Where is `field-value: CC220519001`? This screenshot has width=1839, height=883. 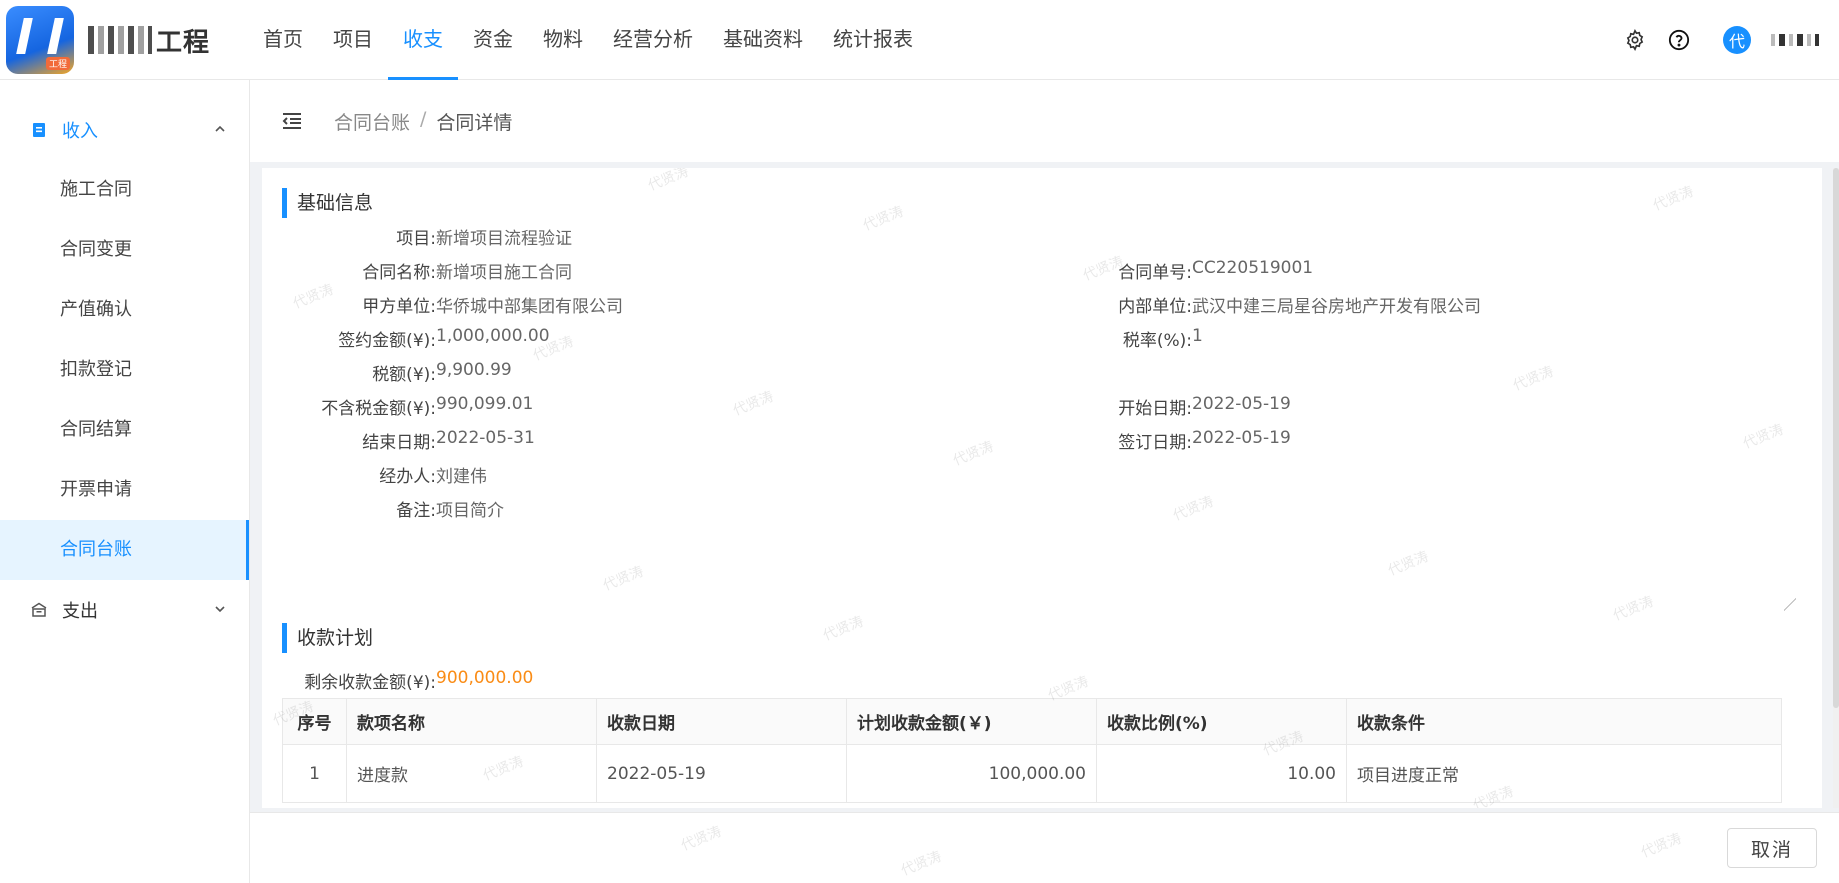 field-value: CC220519001 is located at coordinates (1253, 268).